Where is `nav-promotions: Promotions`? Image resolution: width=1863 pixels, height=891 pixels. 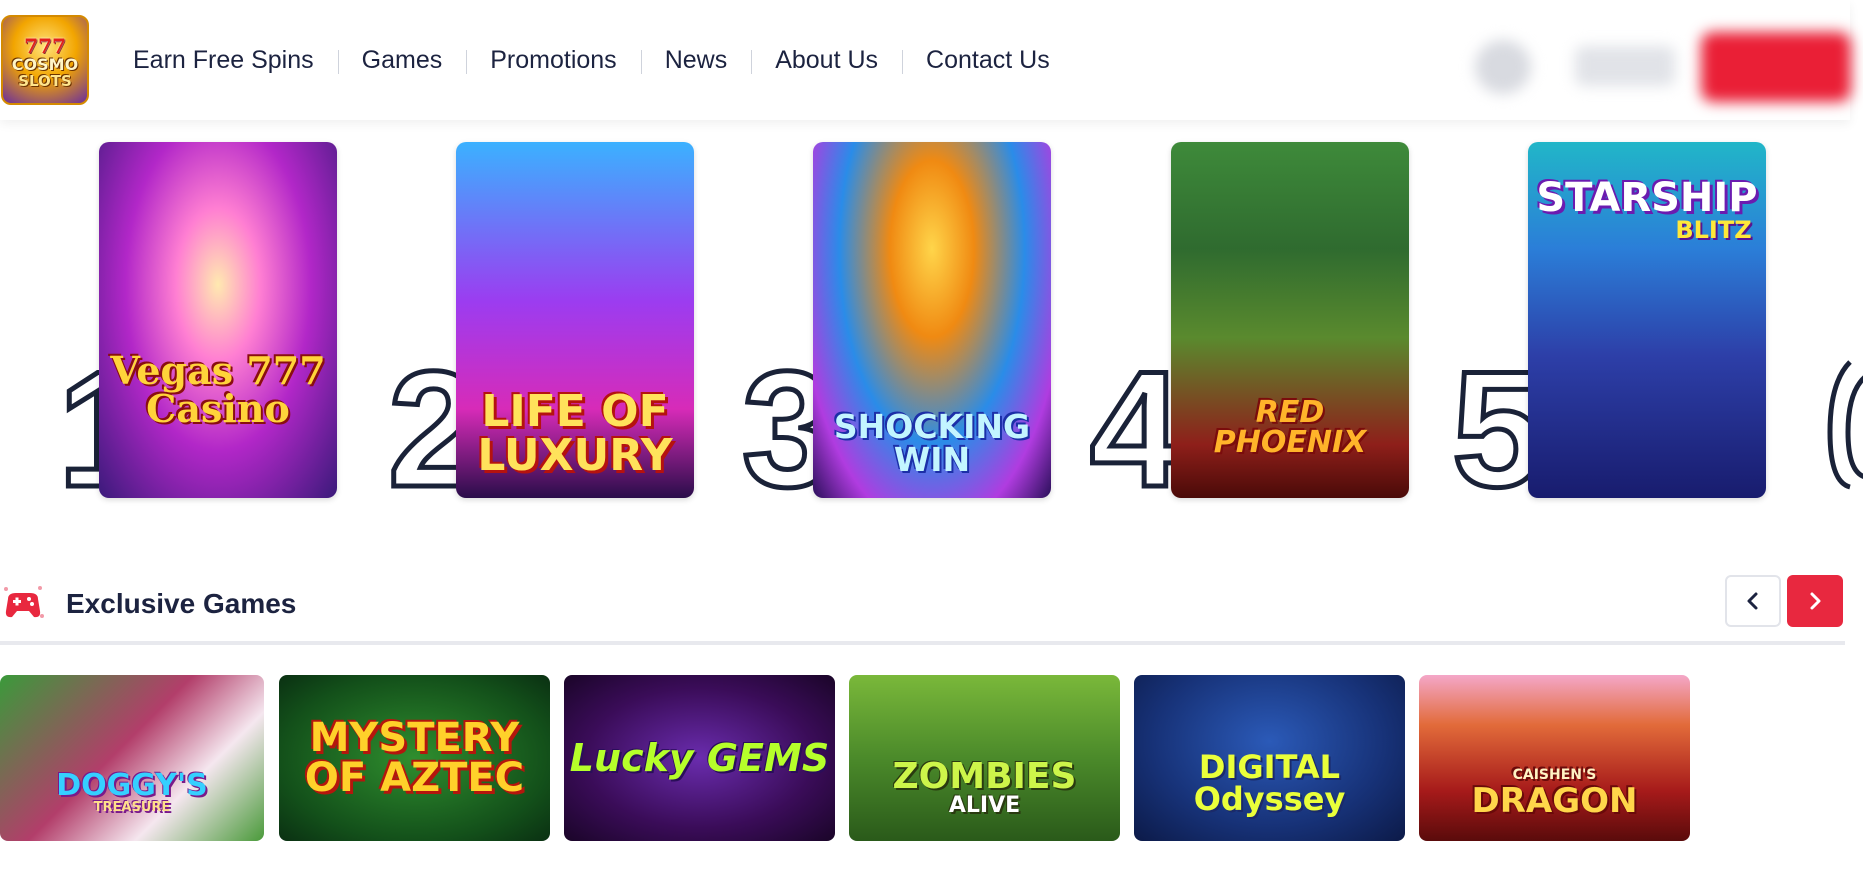 nav-promotions: Promotions is located at coordinates (553, 60).